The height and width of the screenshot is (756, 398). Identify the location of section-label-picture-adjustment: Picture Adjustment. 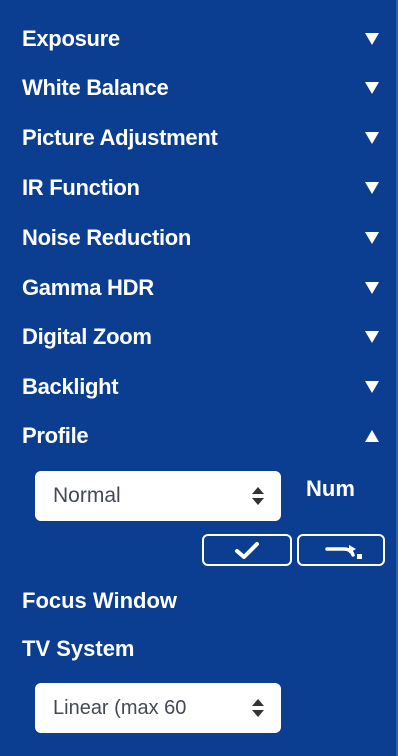
(120, 137).